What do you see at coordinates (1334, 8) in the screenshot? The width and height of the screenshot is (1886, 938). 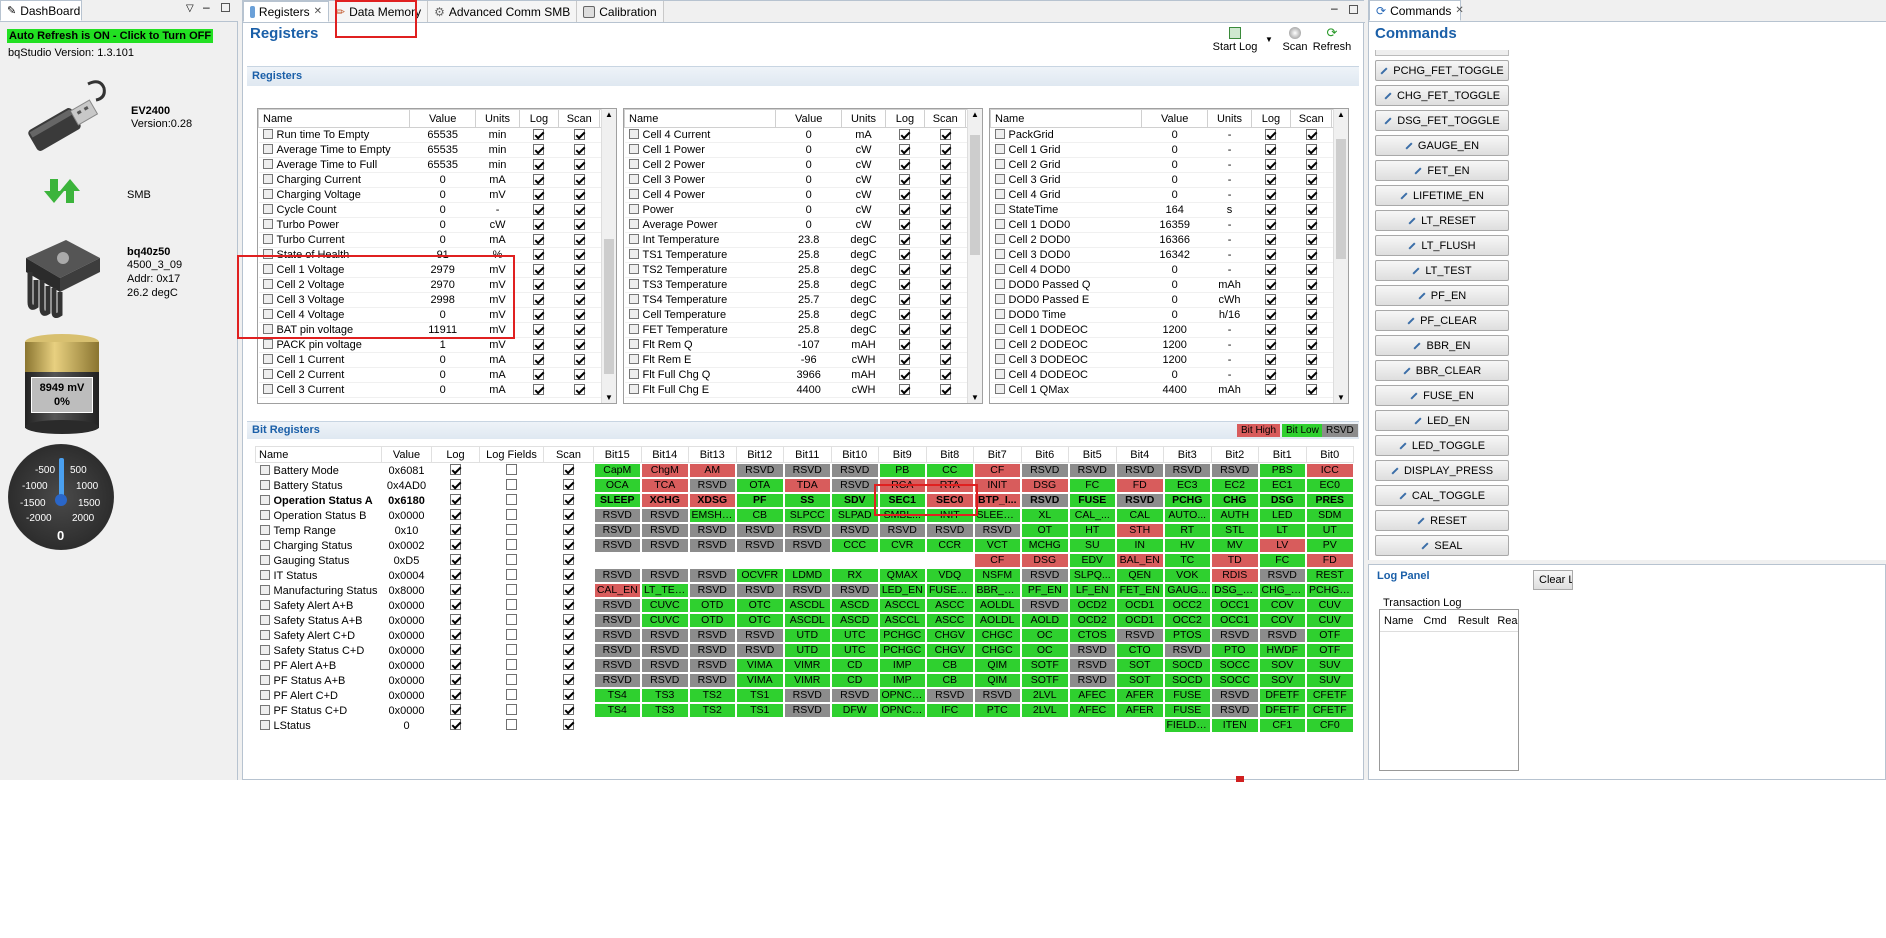 I see `minimize-icon: –` at bounding box center [1334, 8].